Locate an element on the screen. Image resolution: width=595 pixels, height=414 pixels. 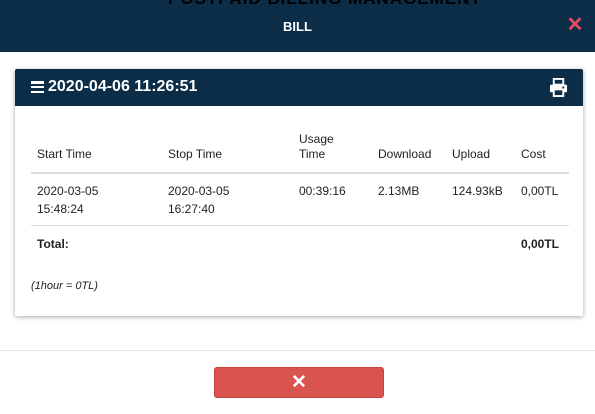
download-cell: 2.13MB is located at coordinates (409, 199).